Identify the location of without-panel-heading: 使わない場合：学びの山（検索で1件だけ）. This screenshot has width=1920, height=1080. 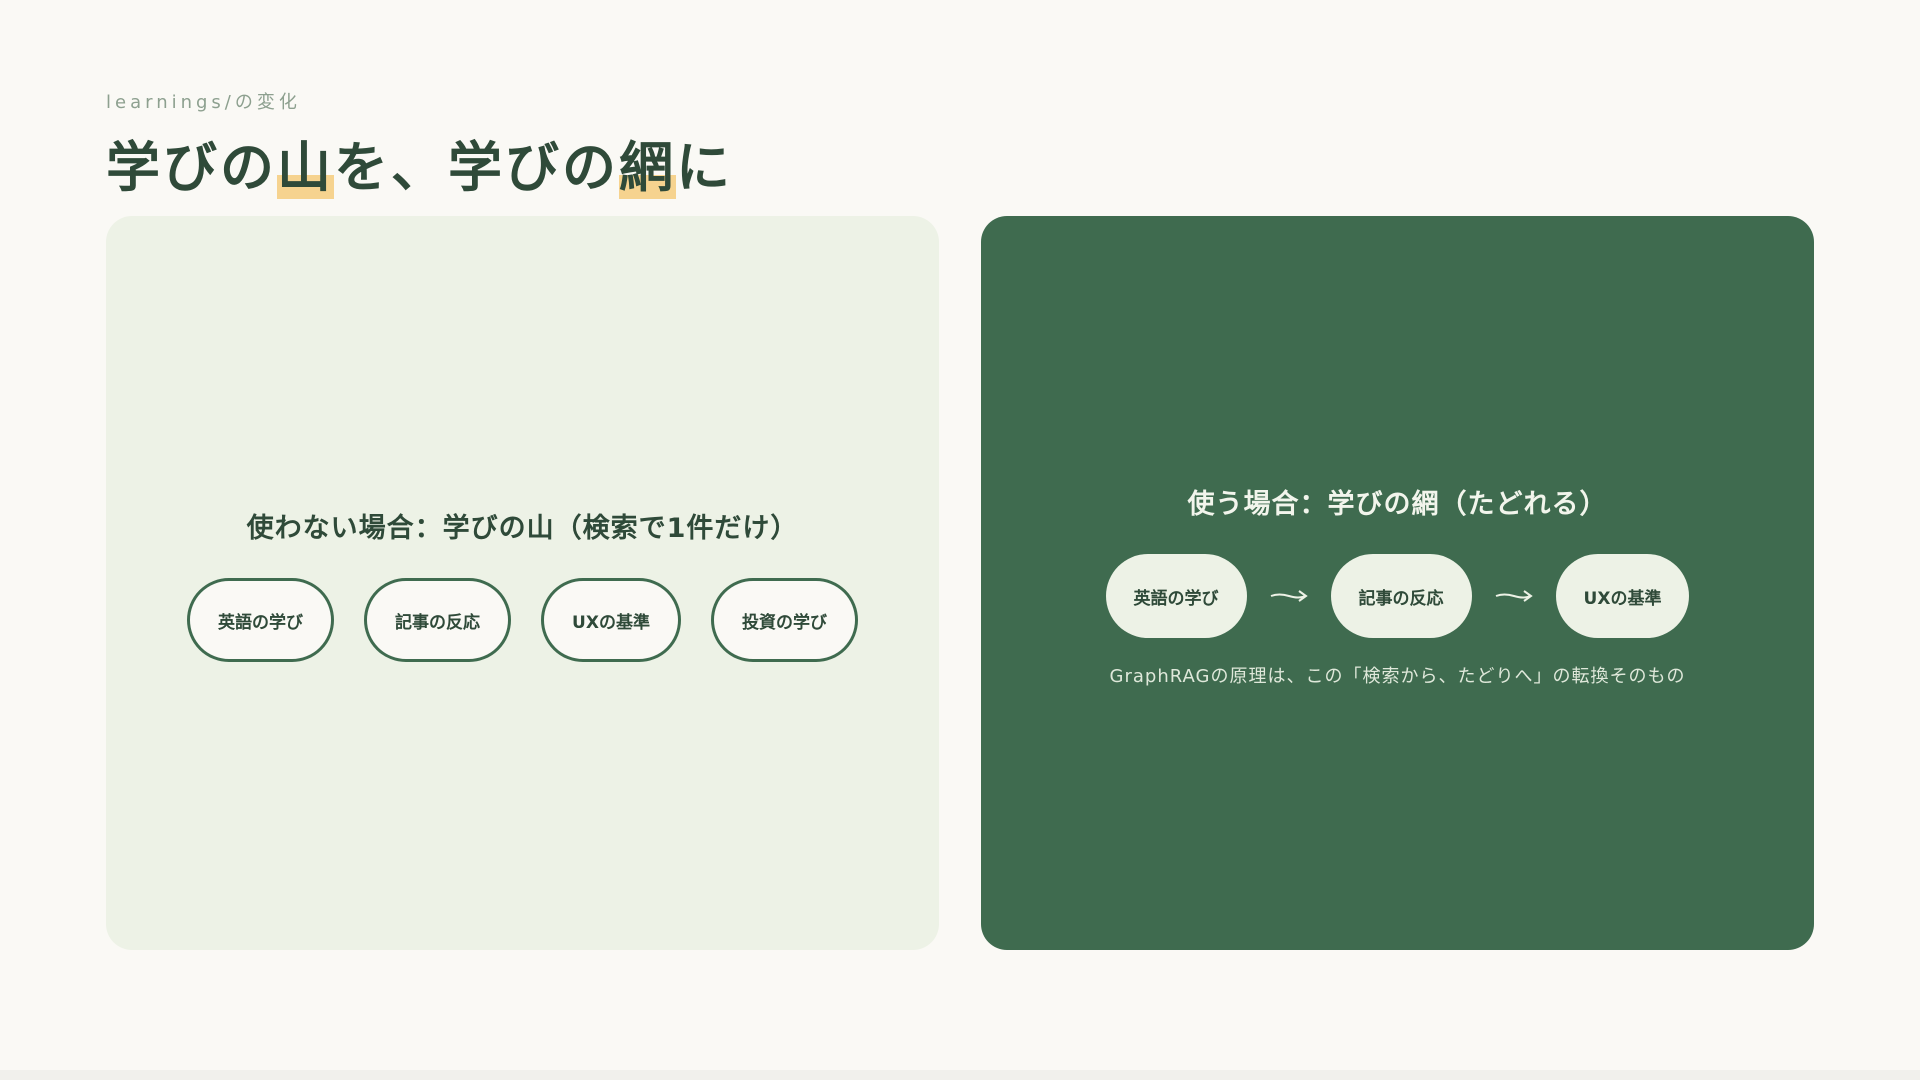
(522, 528).